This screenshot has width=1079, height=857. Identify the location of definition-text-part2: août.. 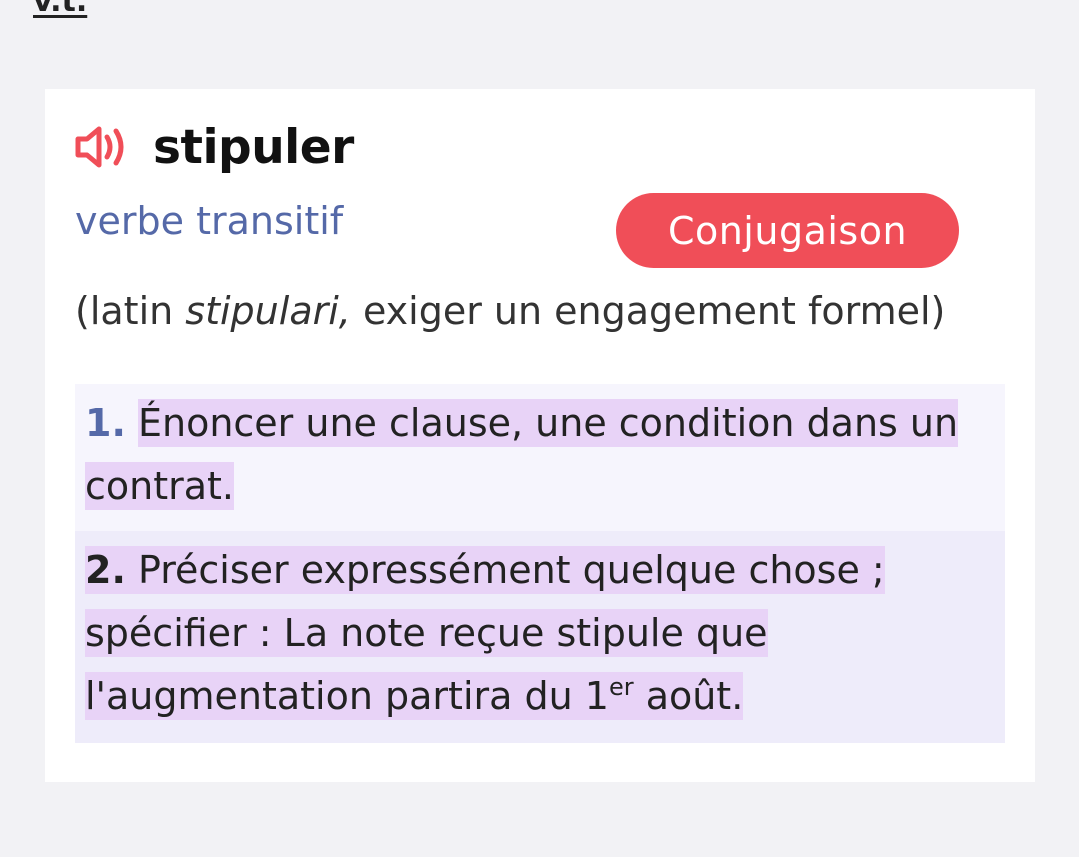
(688, 696).